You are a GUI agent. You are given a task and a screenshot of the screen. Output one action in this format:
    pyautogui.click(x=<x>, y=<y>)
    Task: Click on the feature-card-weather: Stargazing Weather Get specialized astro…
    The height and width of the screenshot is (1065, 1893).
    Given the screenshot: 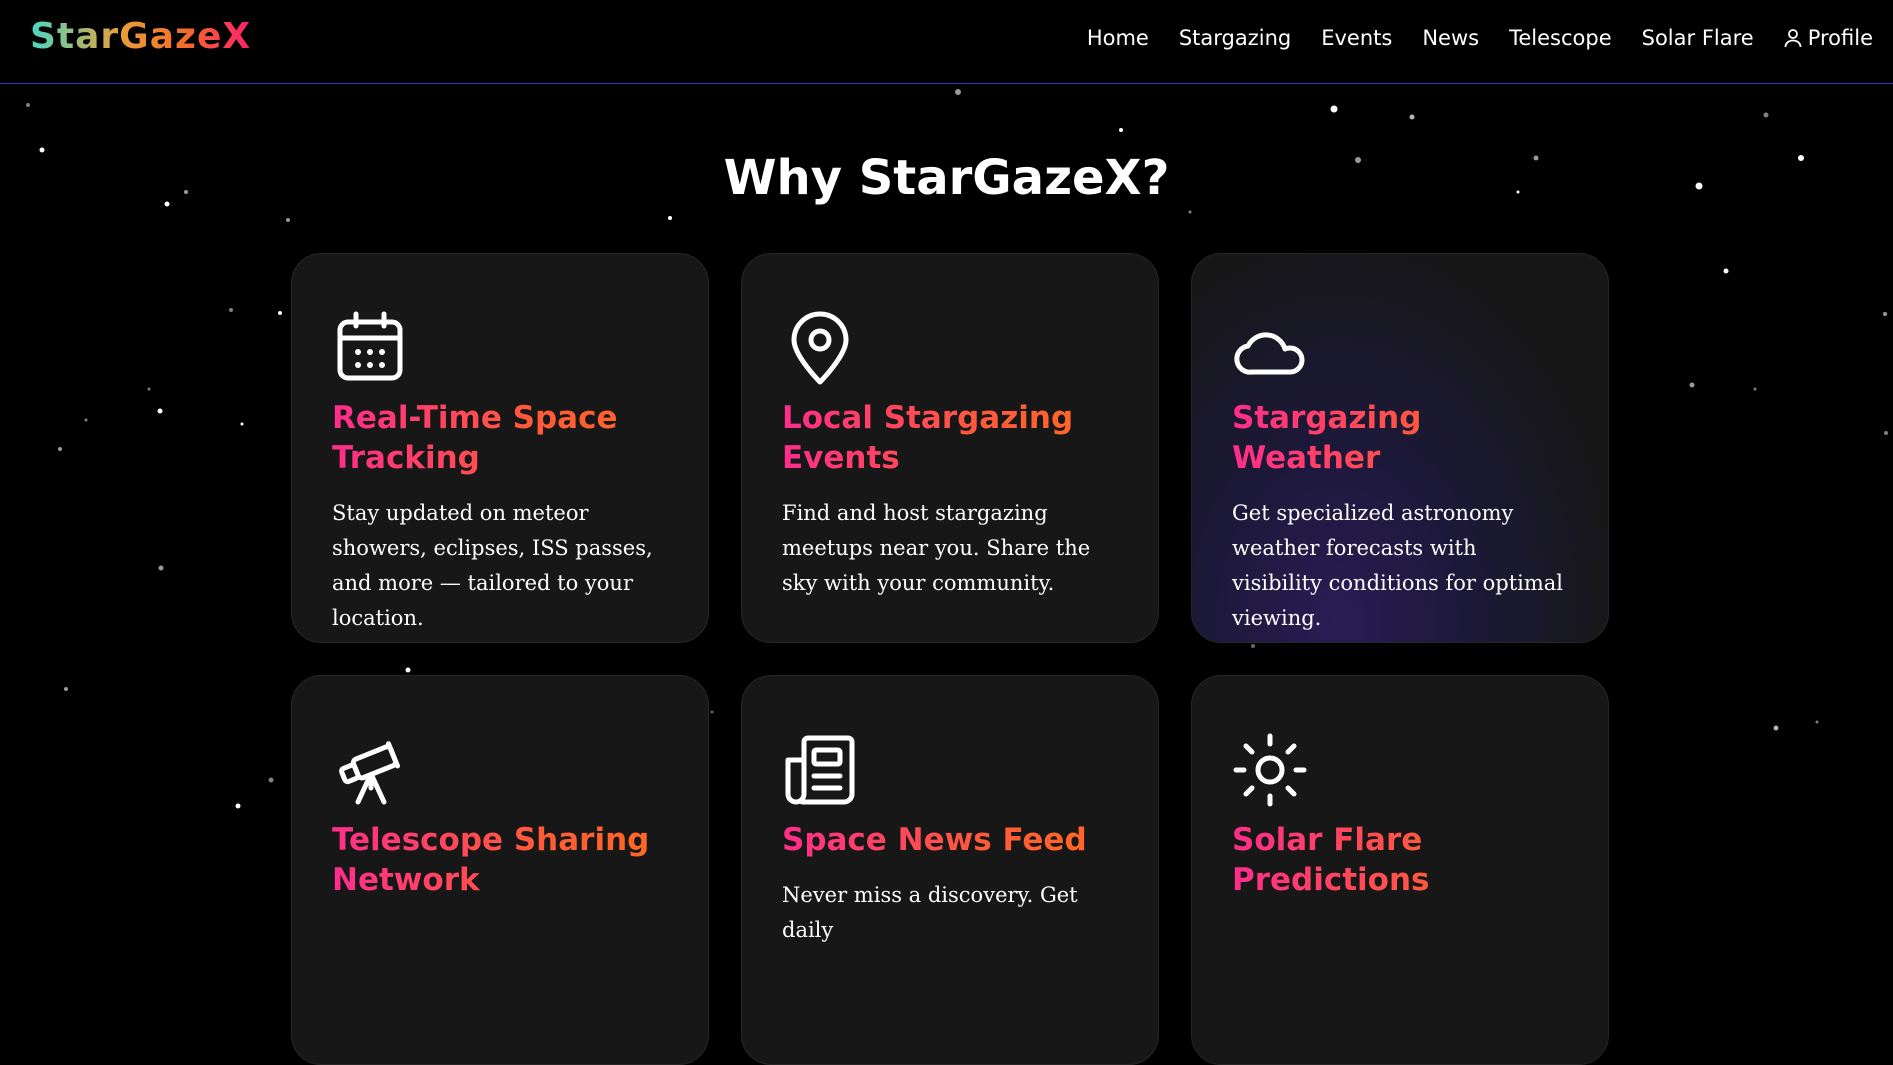 What is the action you would take?
    pyautogui.click(x=1400, y=448)
    